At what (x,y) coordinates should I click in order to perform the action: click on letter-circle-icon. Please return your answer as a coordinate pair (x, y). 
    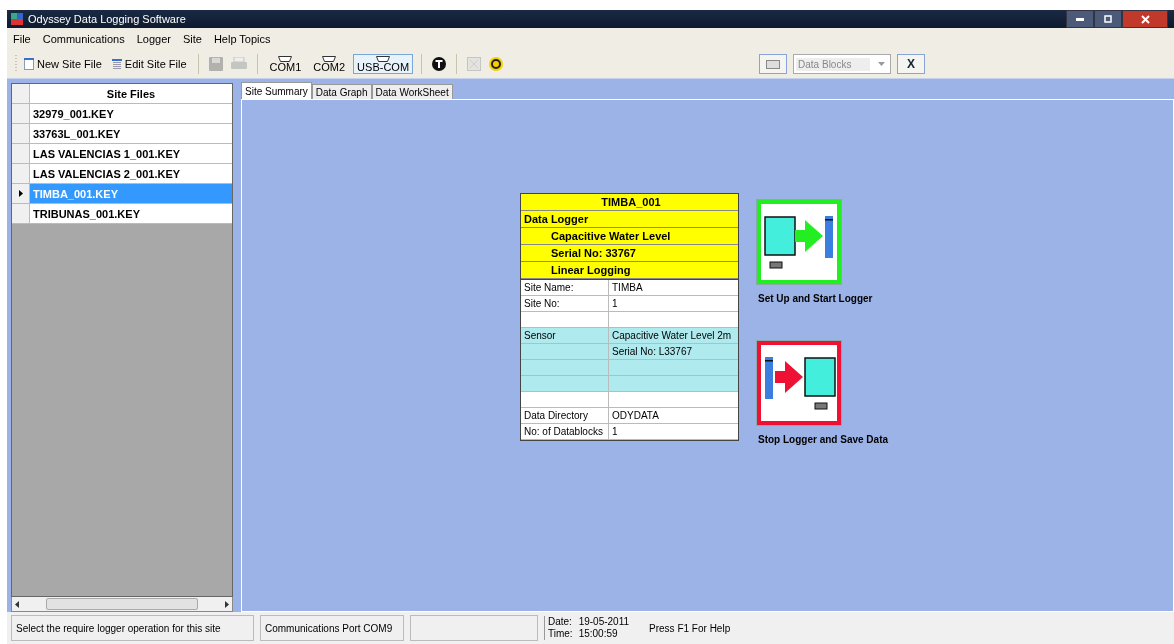
    Looking at the image, I should click on (439, 64).